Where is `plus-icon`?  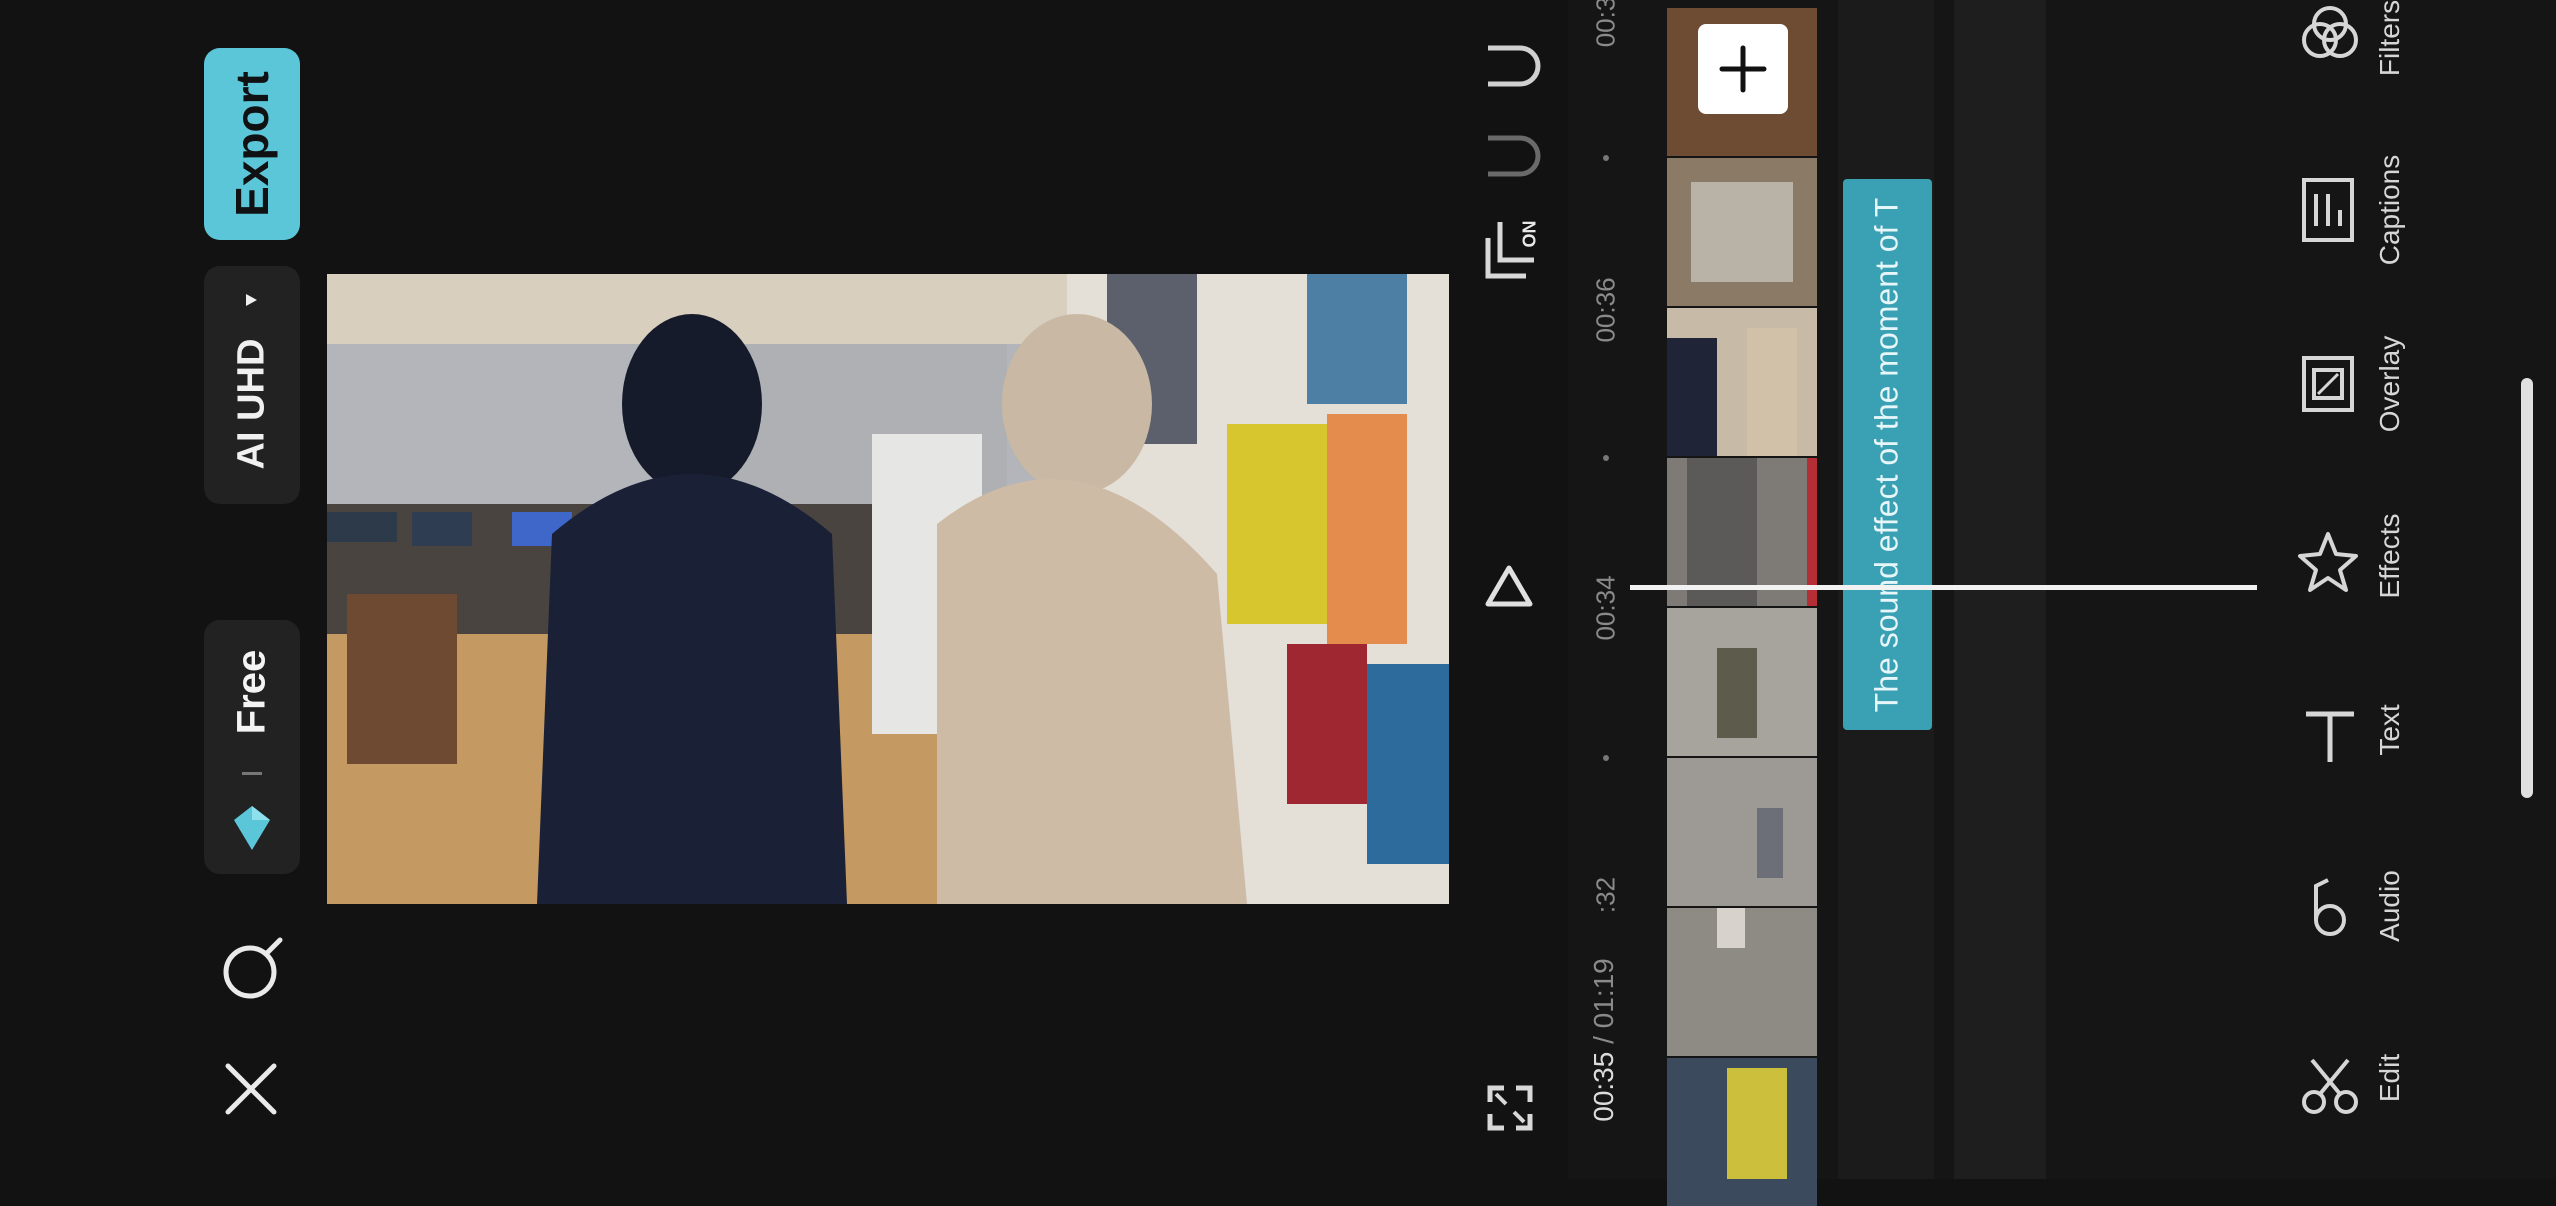
plus-icon is located at coordinates (1743, 69).